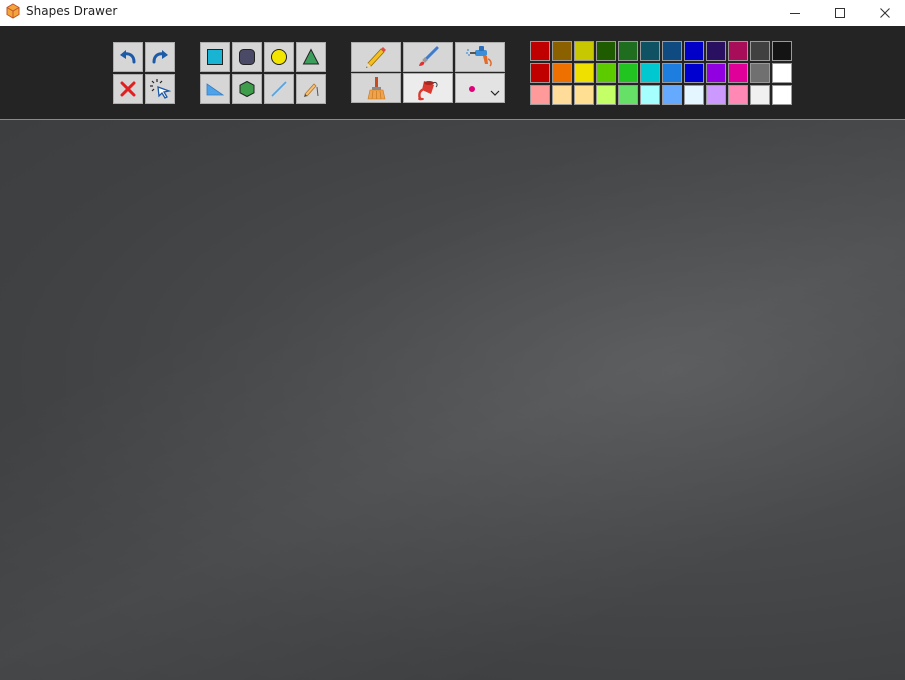  I want to click on freehand-tool-button, so click(311, 89).